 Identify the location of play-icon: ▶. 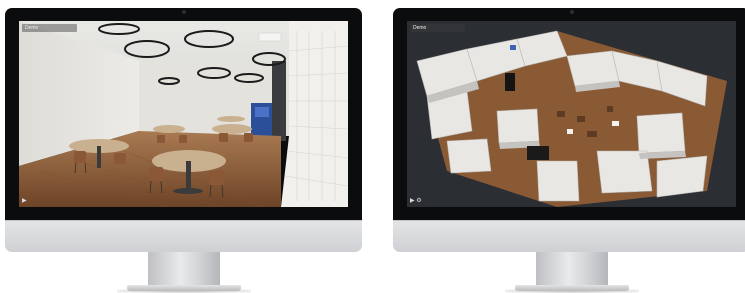
(24, 200).